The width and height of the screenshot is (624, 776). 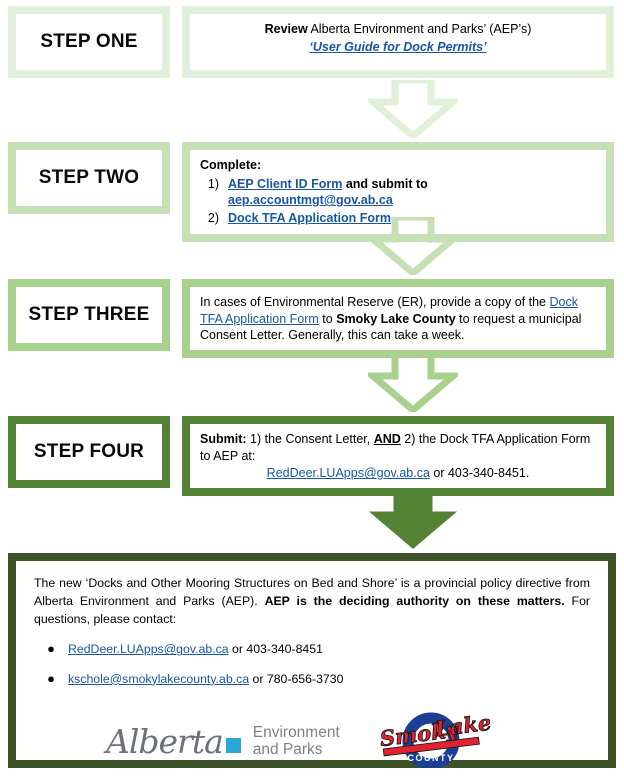 What do you see at coordinates (413, 383) in the screenshot?
I see `arrow-step-three-to-four` at bounding box center [413, 383].